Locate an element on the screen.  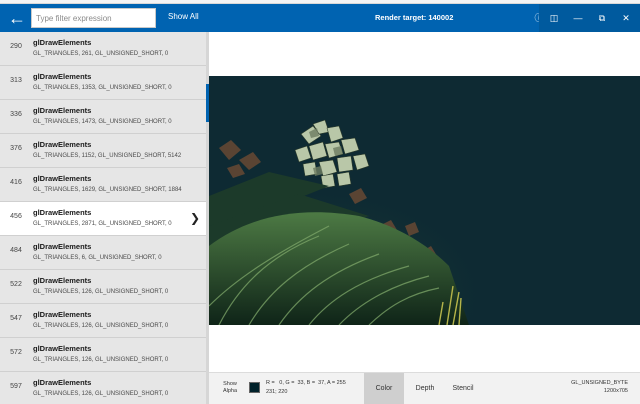
call-arguments: GL_TRIANGLES, 2871, GL_UNSIGNED_SHORT, 0 is located at coordinates (102, 224).